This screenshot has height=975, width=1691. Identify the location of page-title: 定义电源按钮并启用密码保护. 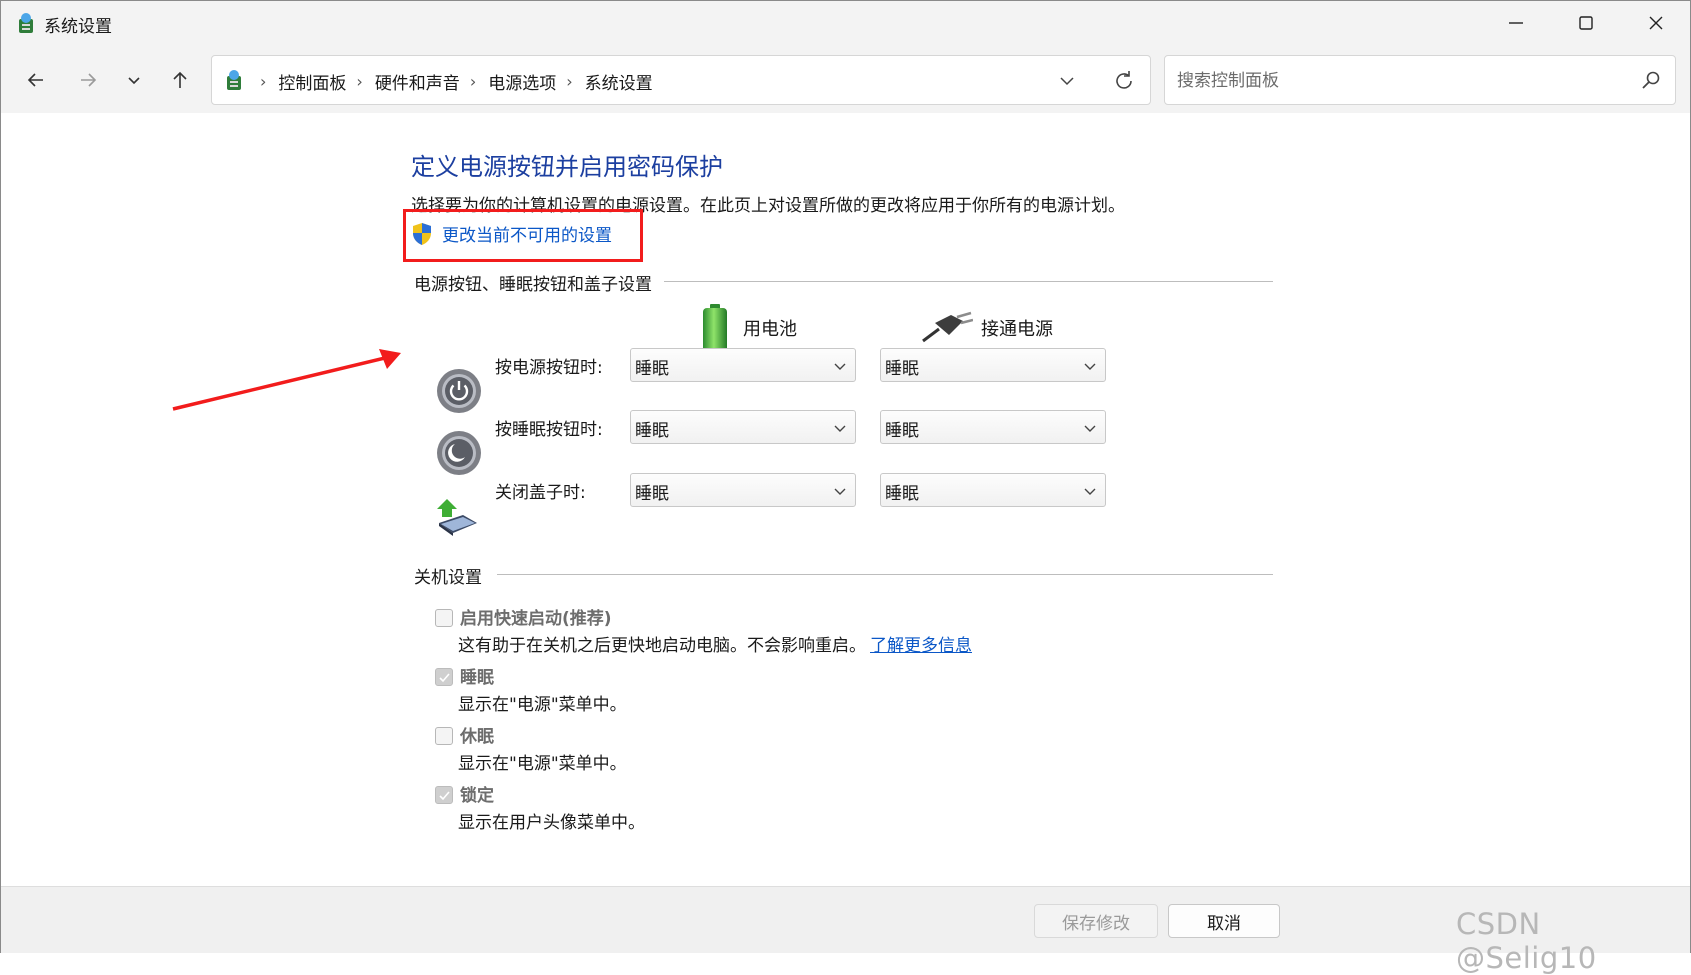
(567, 167).